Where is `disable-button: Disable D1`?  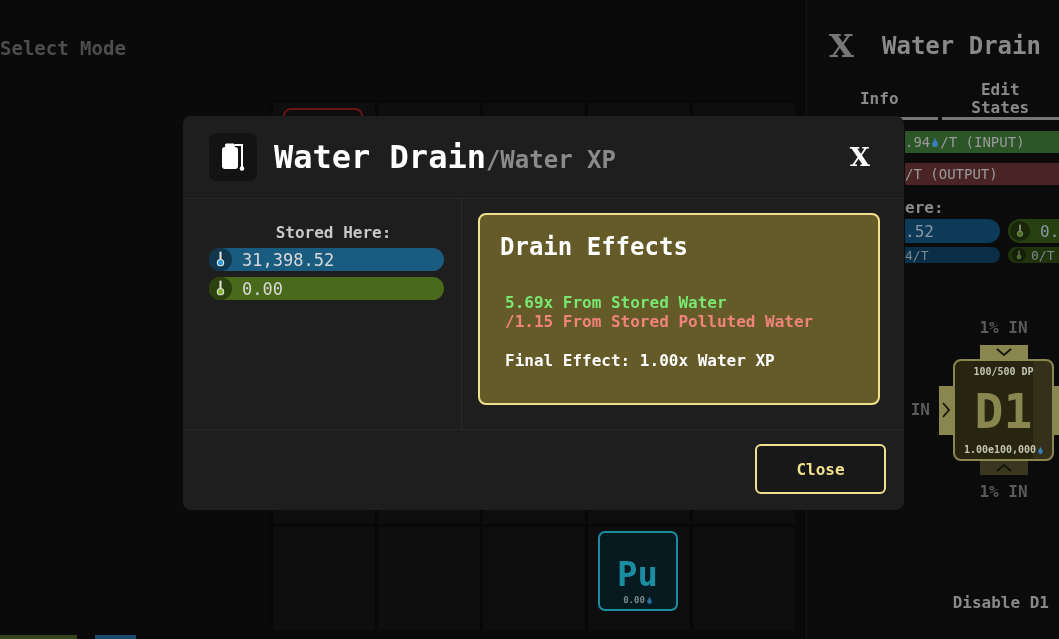 disable-button: Disable D1 is located at coordinates (1000, 603).